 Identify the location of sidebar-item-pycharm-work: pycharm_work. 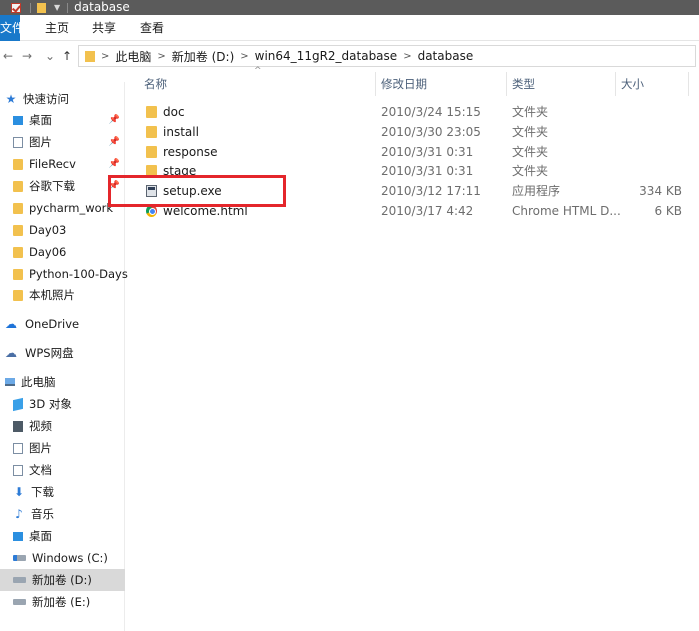
(62, 208).